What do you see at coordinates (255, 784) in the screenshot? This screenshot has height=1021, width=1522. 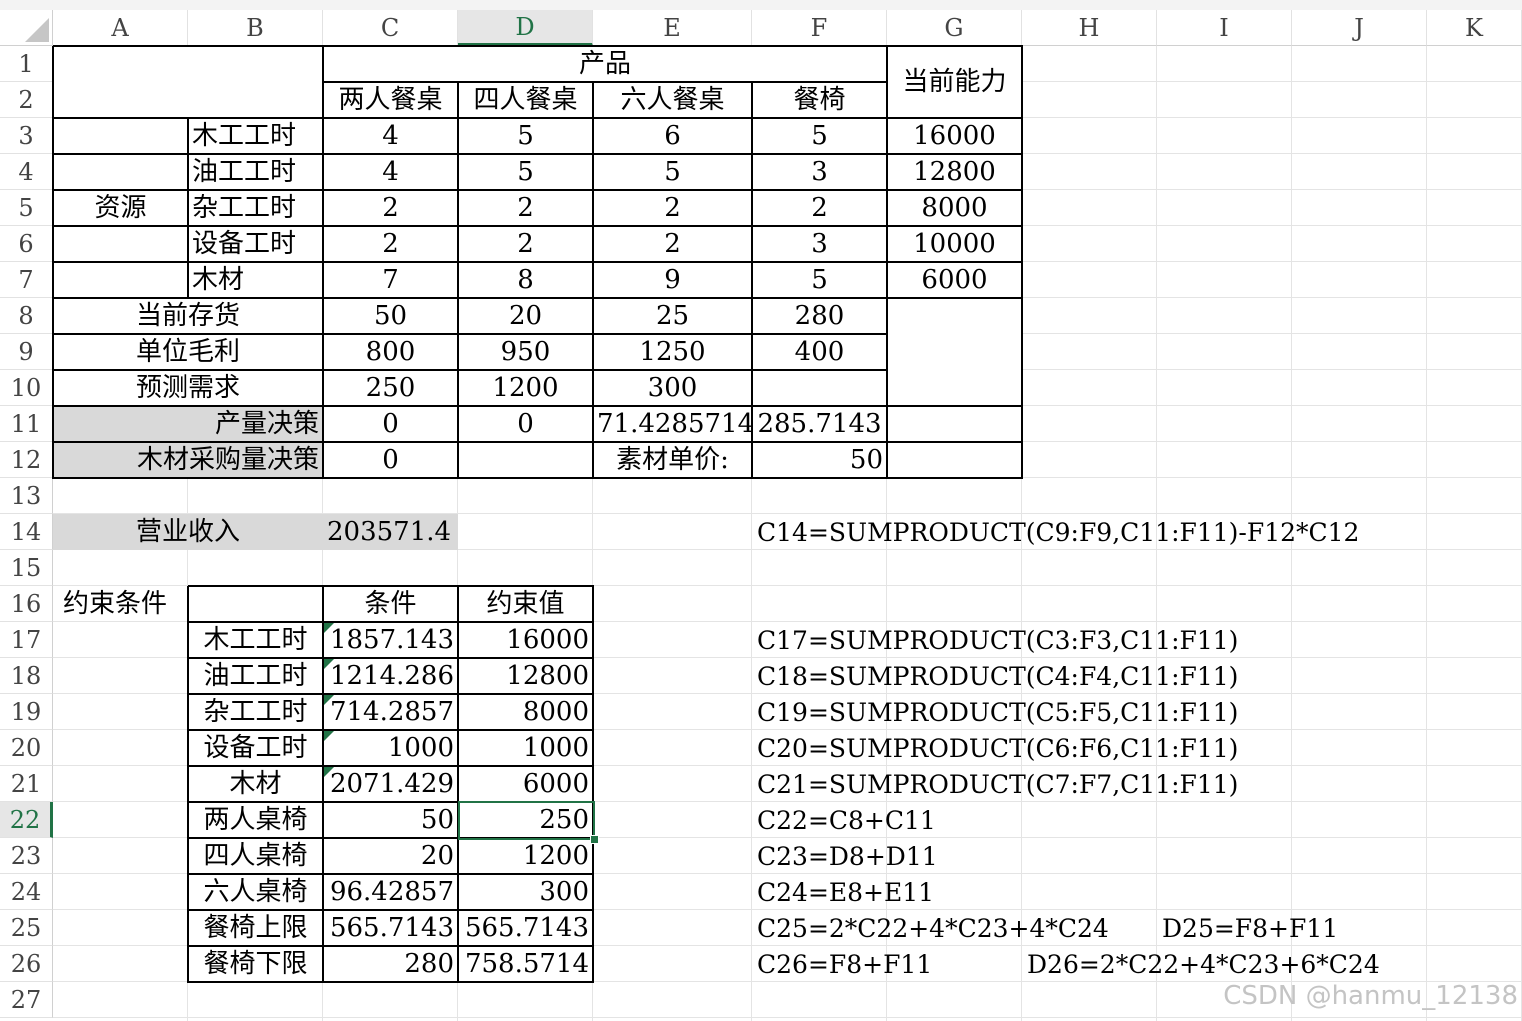 I see `constraint-name: 木材` at bounding box center [255, 784].